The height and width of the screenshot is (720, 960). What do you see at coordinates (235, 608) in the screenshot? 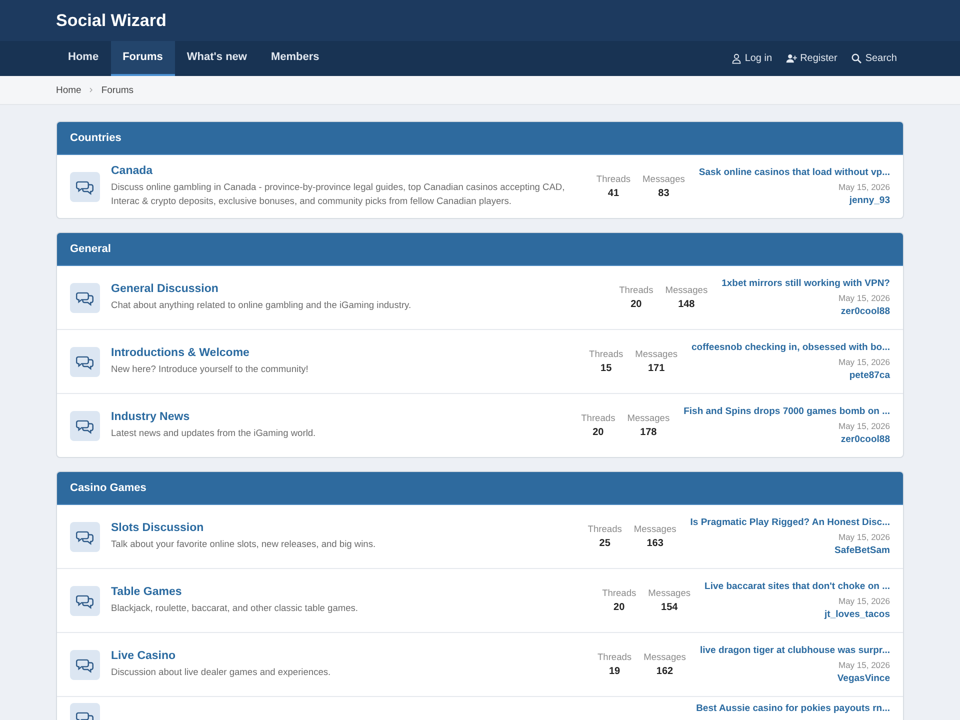
I see `forum-description: Blackjack, roulette, baccarat, and other classic table games.` at bounding box center [235, 608].